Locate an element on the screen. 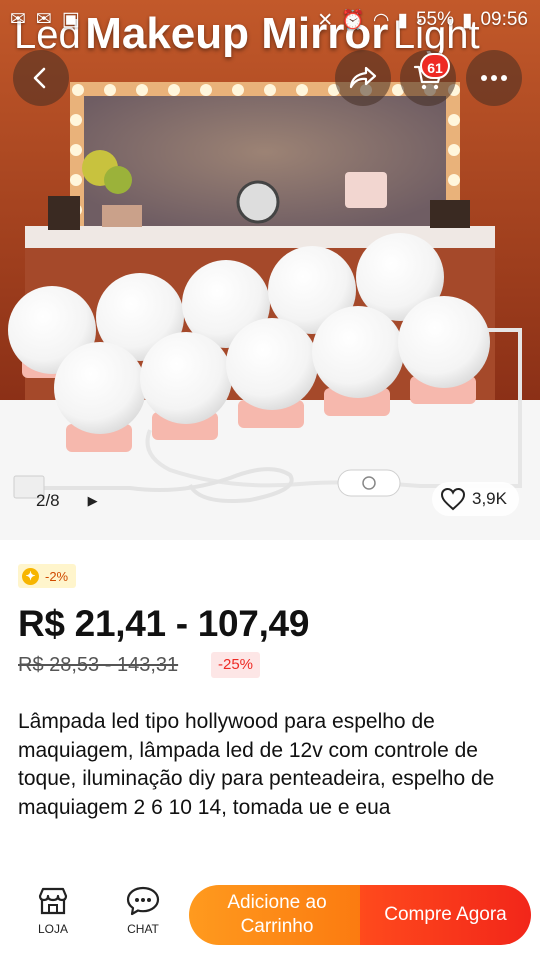 Image resolution: width=540 pixels, height=960 pixels. more-options-button is located at coordinates (494, 78).